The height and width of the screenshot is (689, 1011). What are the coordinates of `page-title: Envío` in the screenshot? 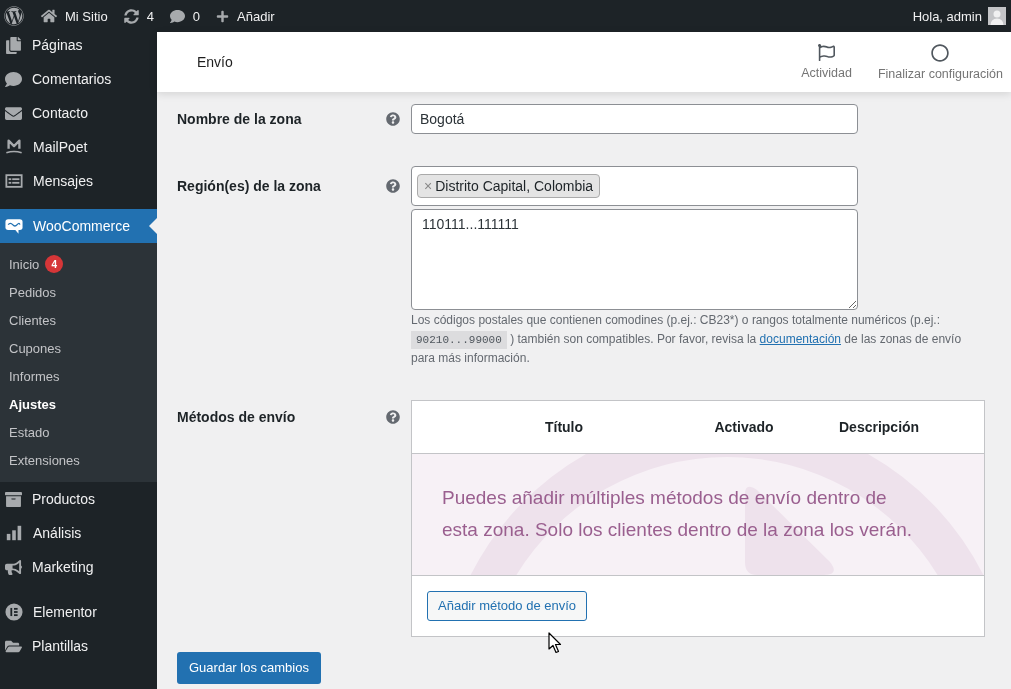 It's located at (215, 62).